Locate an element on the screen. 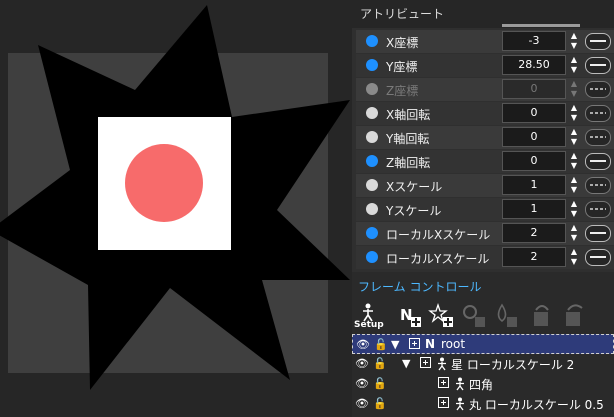  drop-add-icon is located at coordinates (507, 315).